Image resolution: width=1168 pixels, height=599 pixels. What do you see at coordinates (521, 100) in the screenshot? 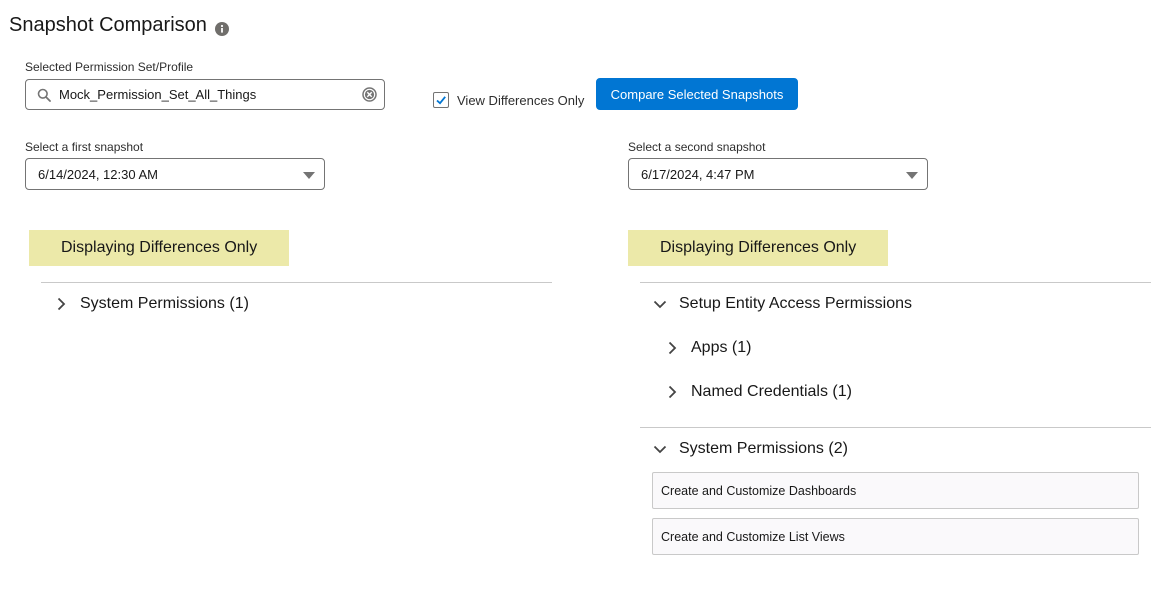
I see `view-differences-label: View Differences Only` at bounding box center [521, 100].